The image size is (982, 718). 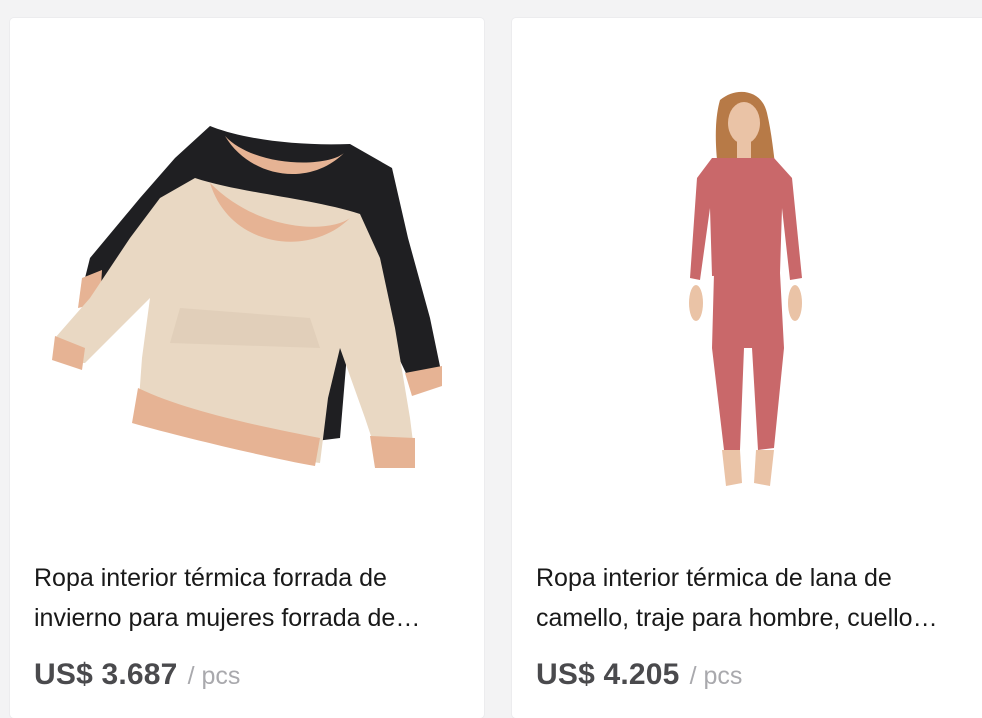 I want to click on thermal-set-model-image, so click(x=745, y=288).